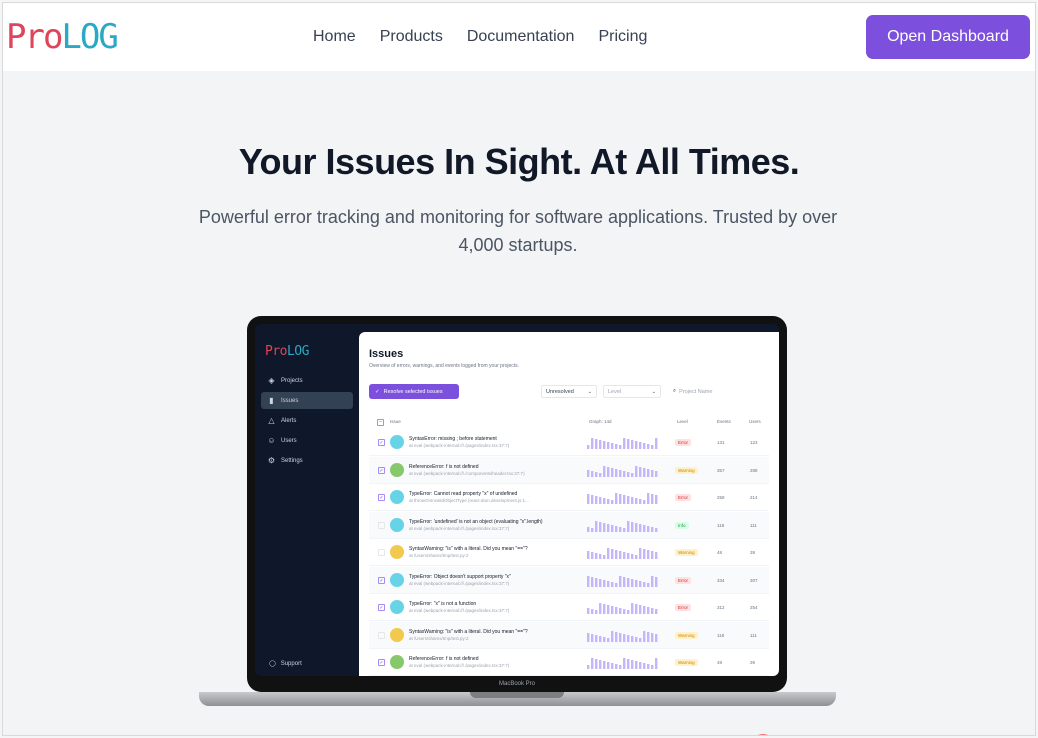  Describe the element at coordinates (622, 37) in the screenshot. I see `nav-pricing-link: Pricing` at that location.